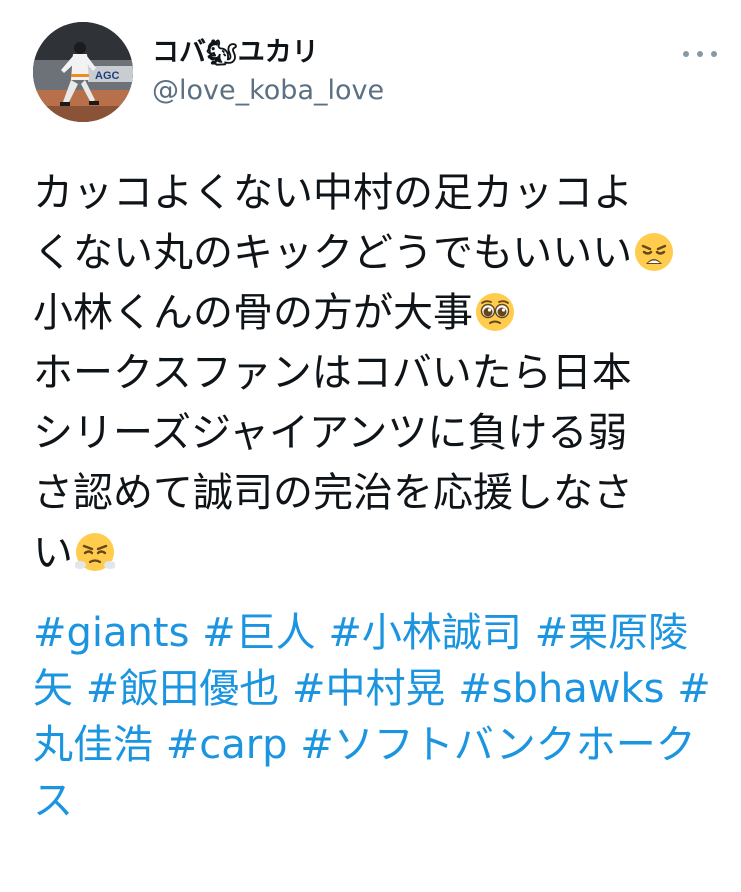 The height and width of the screenshot is (892, 741). I want to click on display-name-suffix: ユカリ, so click(278, 52).